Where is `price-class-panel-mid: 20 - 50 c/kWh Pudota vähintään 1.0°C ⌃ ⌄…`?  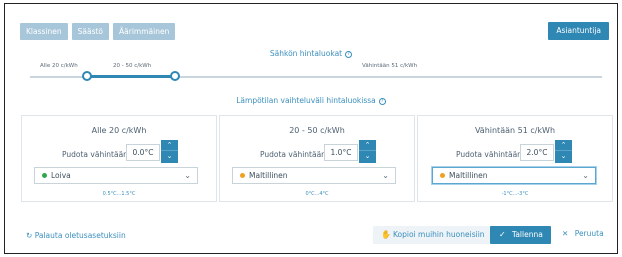 price-class-panel-mid: 20 - 50 c/kWh Pudota vähintään 1.0°C ⌃ ⌄… is located at coordinates (317, 158).